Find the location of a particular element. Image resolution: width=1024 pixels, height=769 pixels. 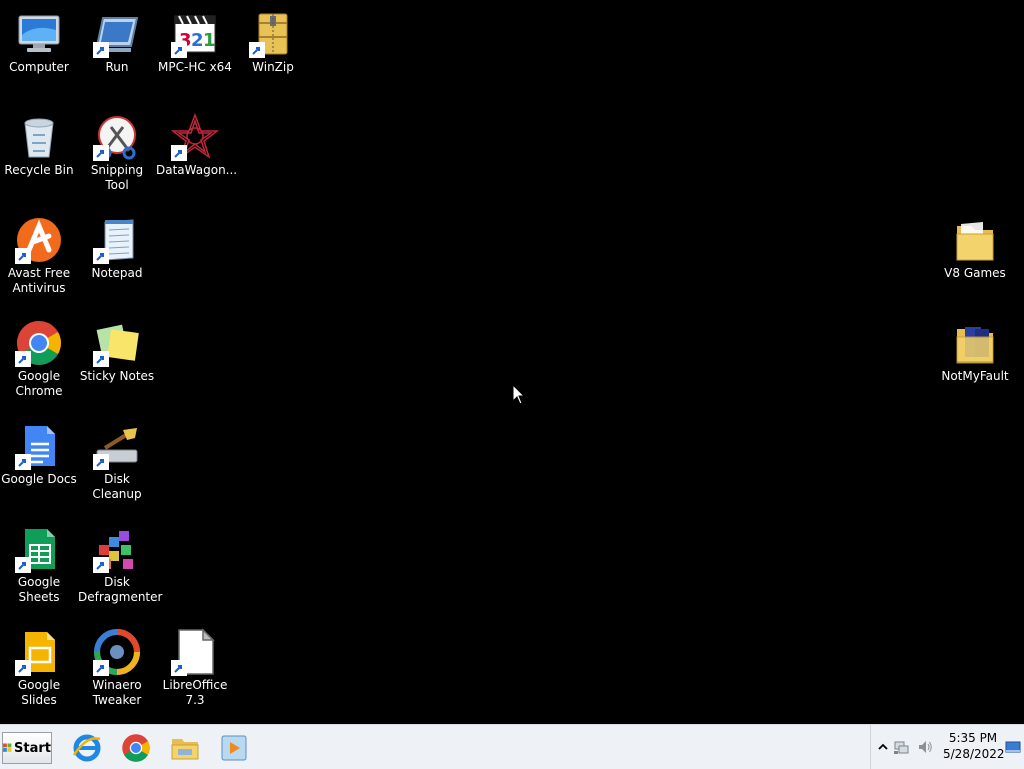

clock-date: 5/28/2022 is located at coordinates (974, 754).